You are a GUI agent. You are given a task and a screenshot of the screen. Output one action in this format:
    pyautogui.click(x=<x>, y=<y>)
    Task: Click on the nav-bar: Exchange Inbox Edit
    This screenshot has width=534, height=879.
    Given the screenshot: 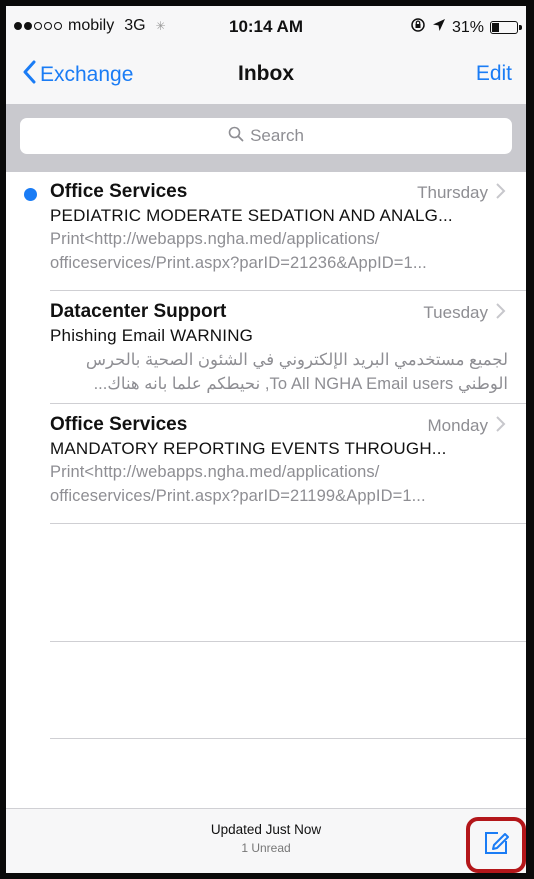 What is the action you would take?
    pyautogui.click(x=266, y=75)
    